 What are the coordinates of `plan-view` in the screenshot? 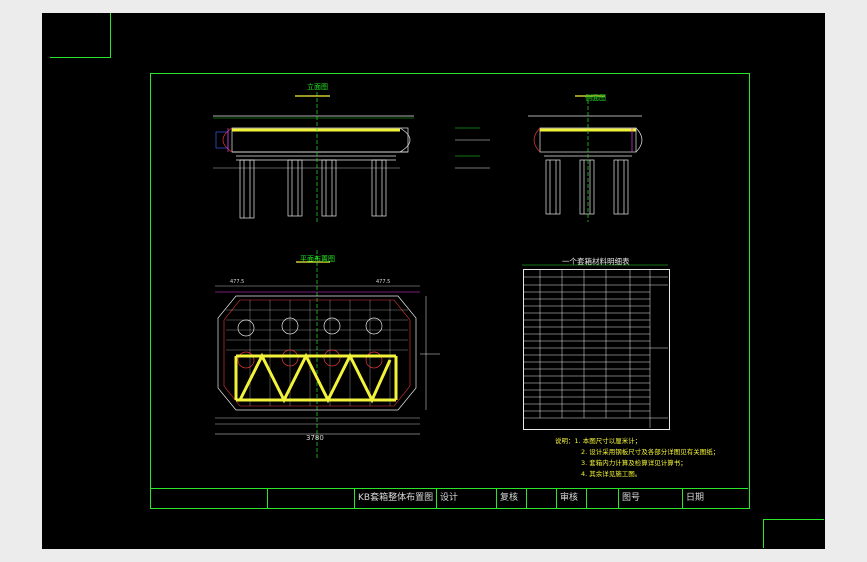 It's located at (327, 355).